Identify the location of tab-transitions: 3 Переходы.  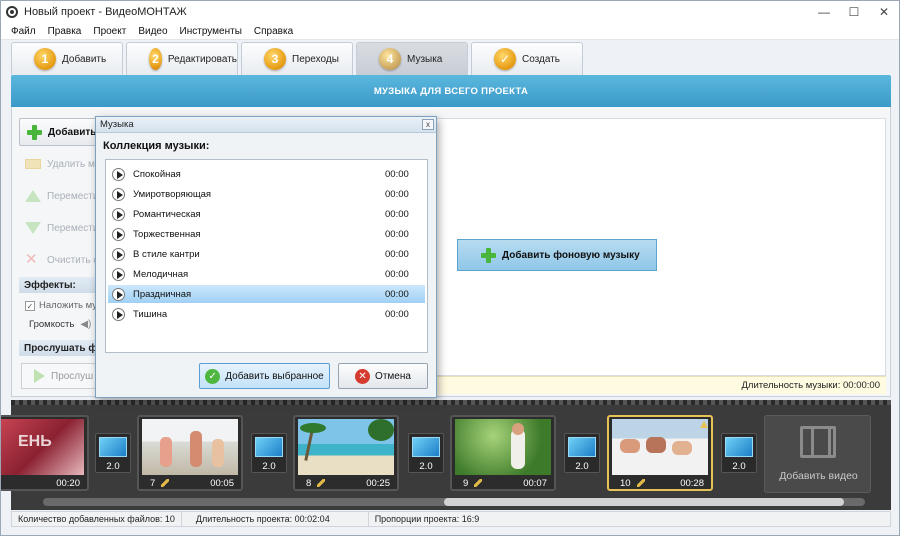
(297, 58).